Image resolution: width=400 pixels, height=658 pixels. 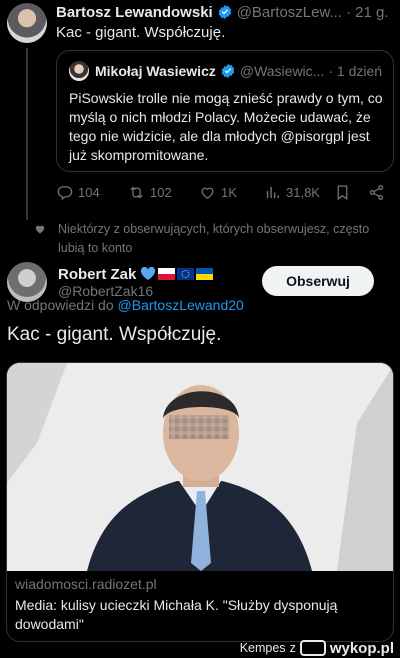 I want to click on wykop-logo-icon, so click(x=312, y=648).